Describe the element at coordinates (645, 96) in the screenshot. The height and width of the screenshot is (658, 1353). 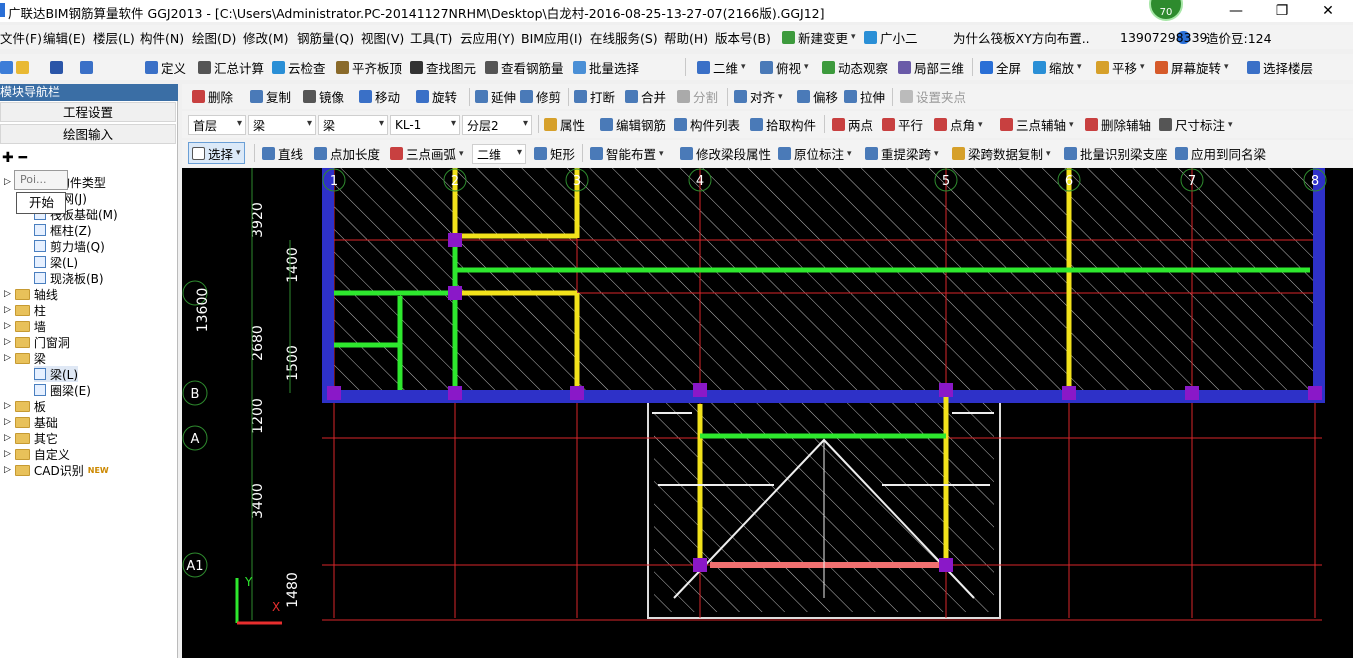
I see `merge-button: 合并` at that location.